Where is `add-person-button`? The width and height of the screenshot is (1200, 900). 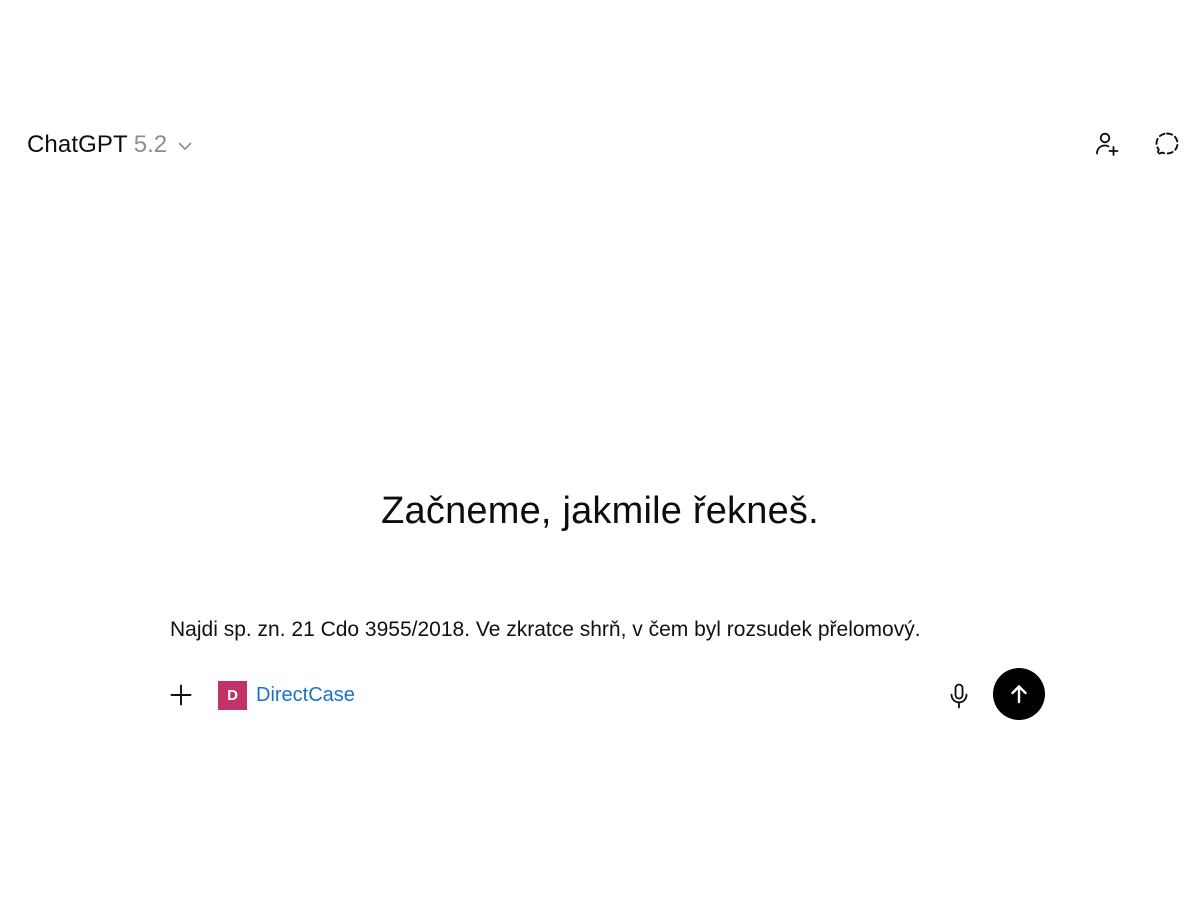 add-person-button is located at coordinates (1107, 144).